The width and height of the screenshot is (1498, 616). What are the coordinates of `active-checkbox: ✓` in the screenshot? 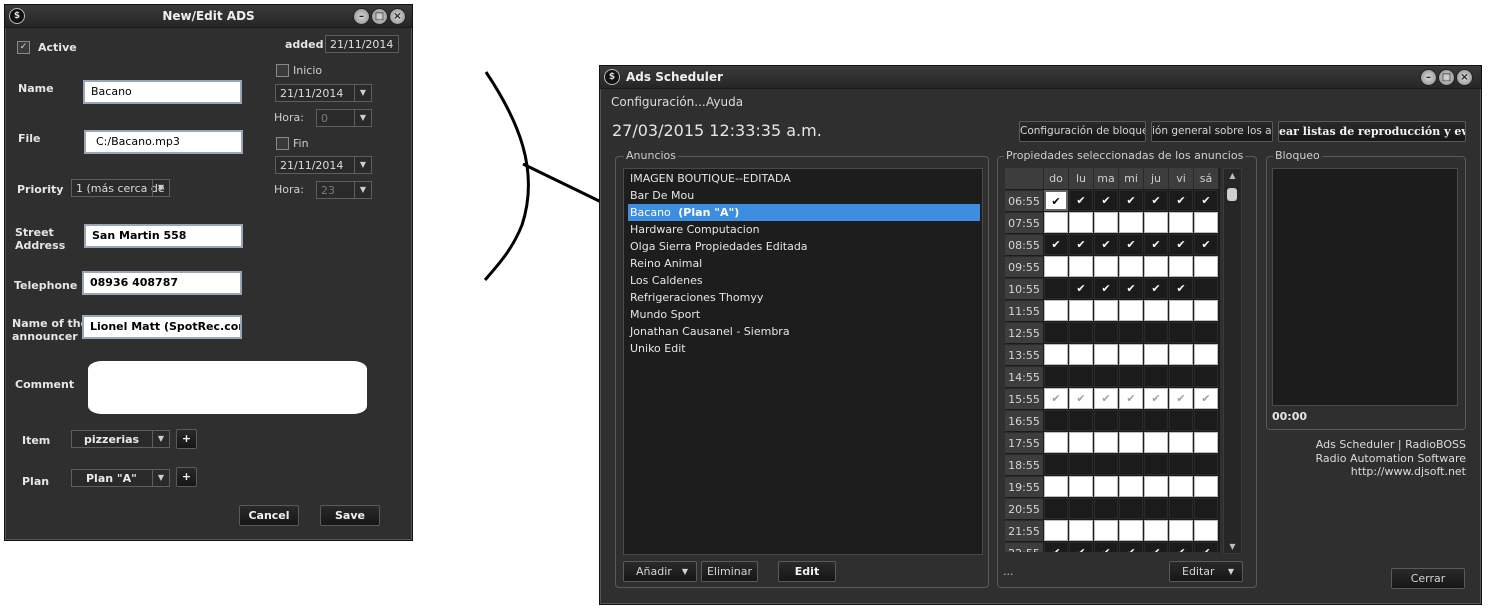 It's located at (23, 47).